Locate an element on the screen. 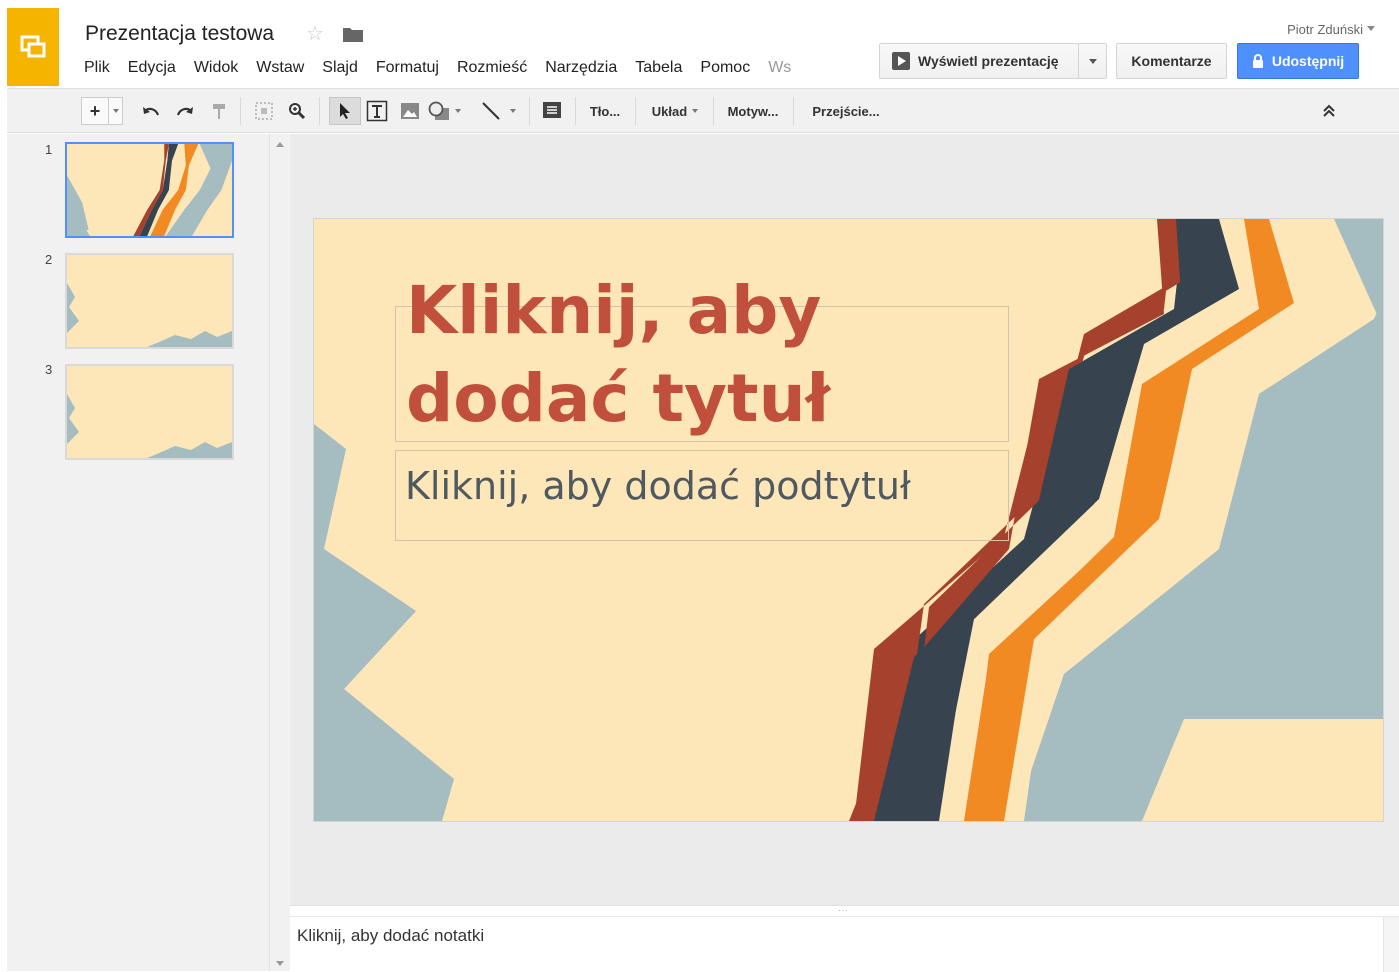  present-button: Wyświetl prezentację is located at coordinates (979, 61).